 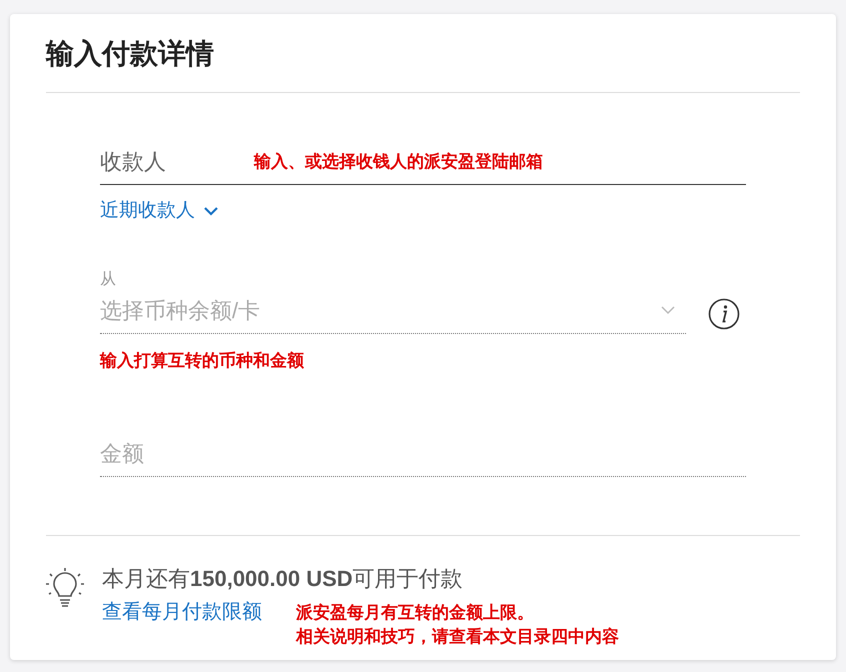 What do you see at coordinates (65, 589) in the screenshot?
I see `lightbulb-icon` at bounding box center [65, 589].